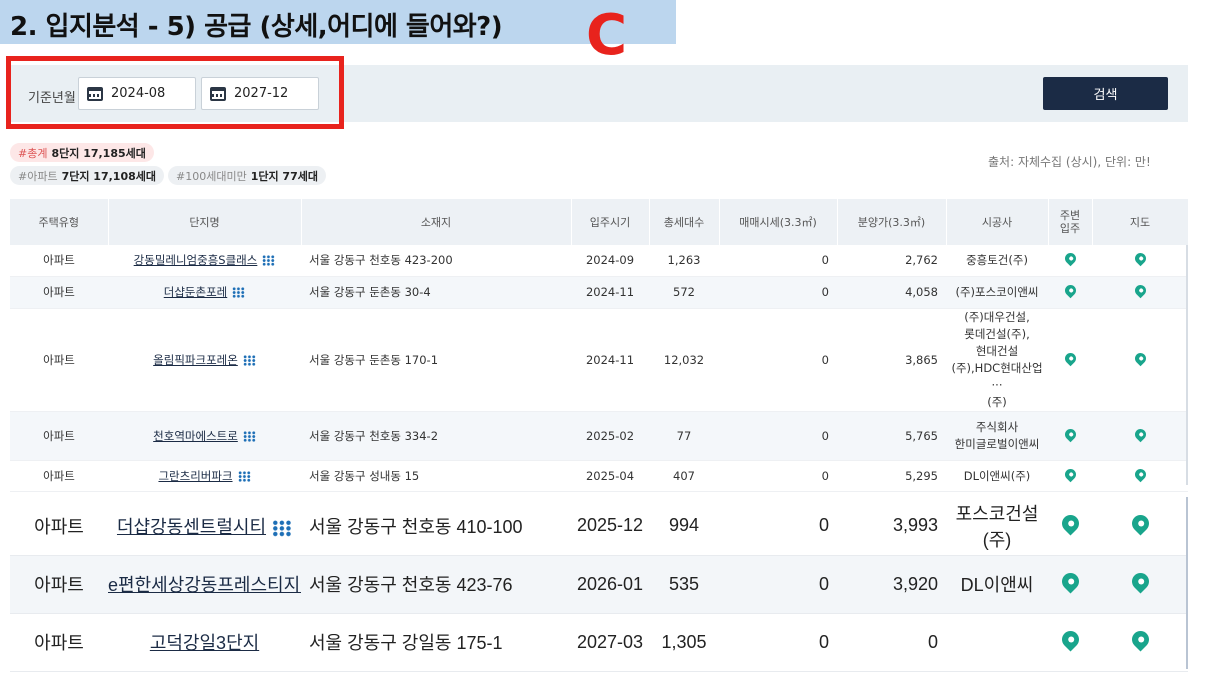 The image size is (1216, 684). What do you see at coordinates (59, 222) in the screenshot?
I see `col-header: 주택유형` at bounding box center [59, 222].